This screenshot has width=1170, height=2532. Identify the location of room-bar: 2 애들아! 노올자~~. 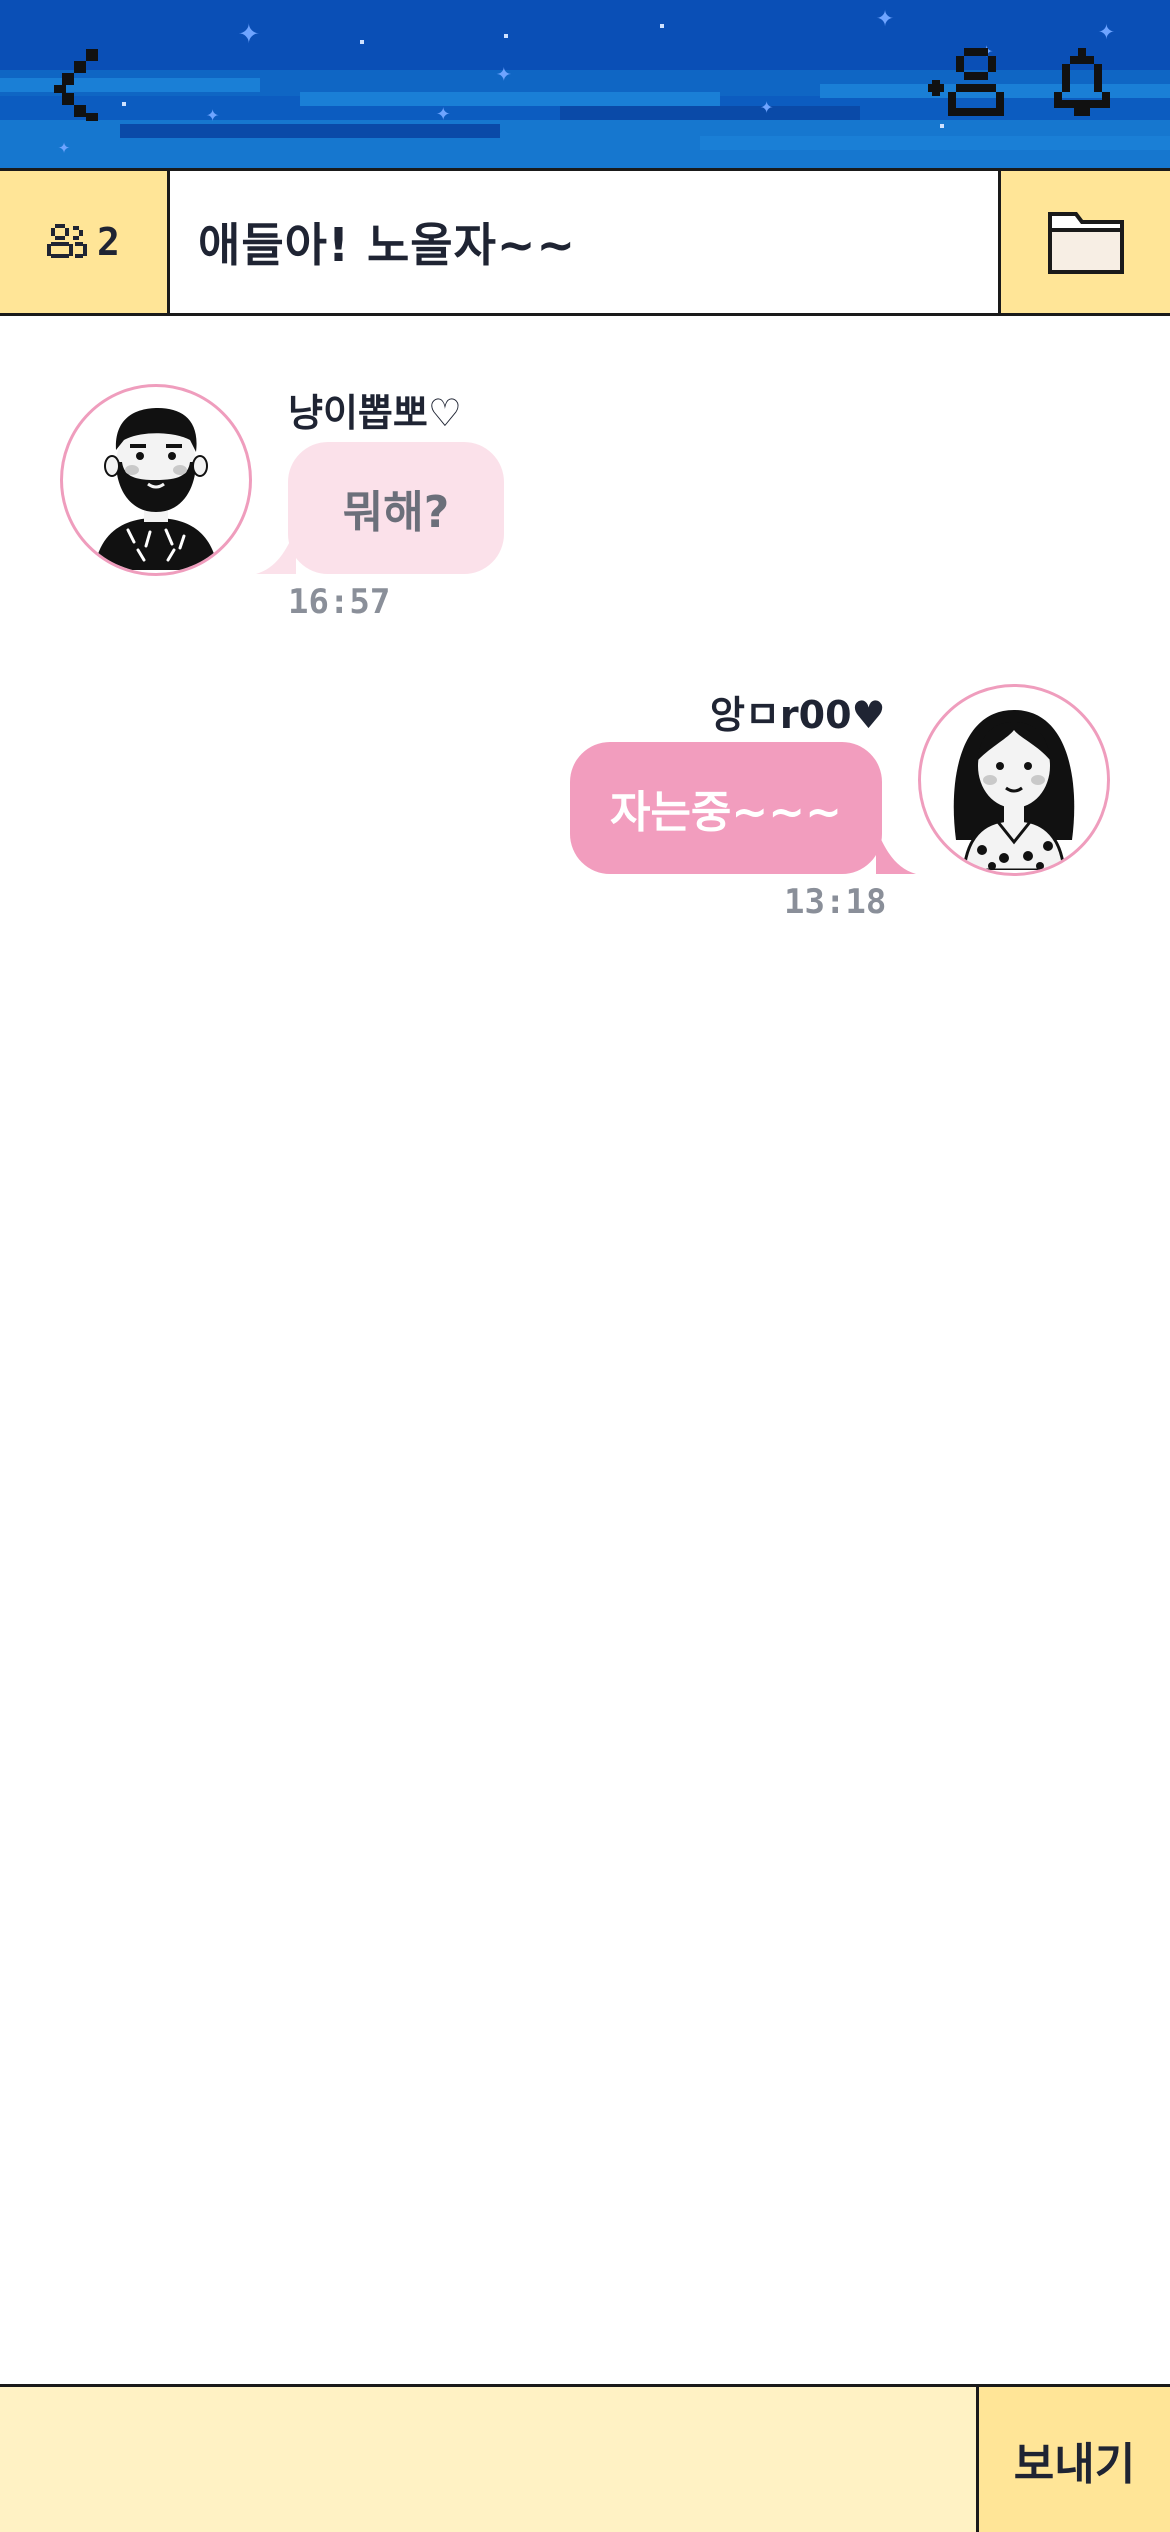
(585, 242).